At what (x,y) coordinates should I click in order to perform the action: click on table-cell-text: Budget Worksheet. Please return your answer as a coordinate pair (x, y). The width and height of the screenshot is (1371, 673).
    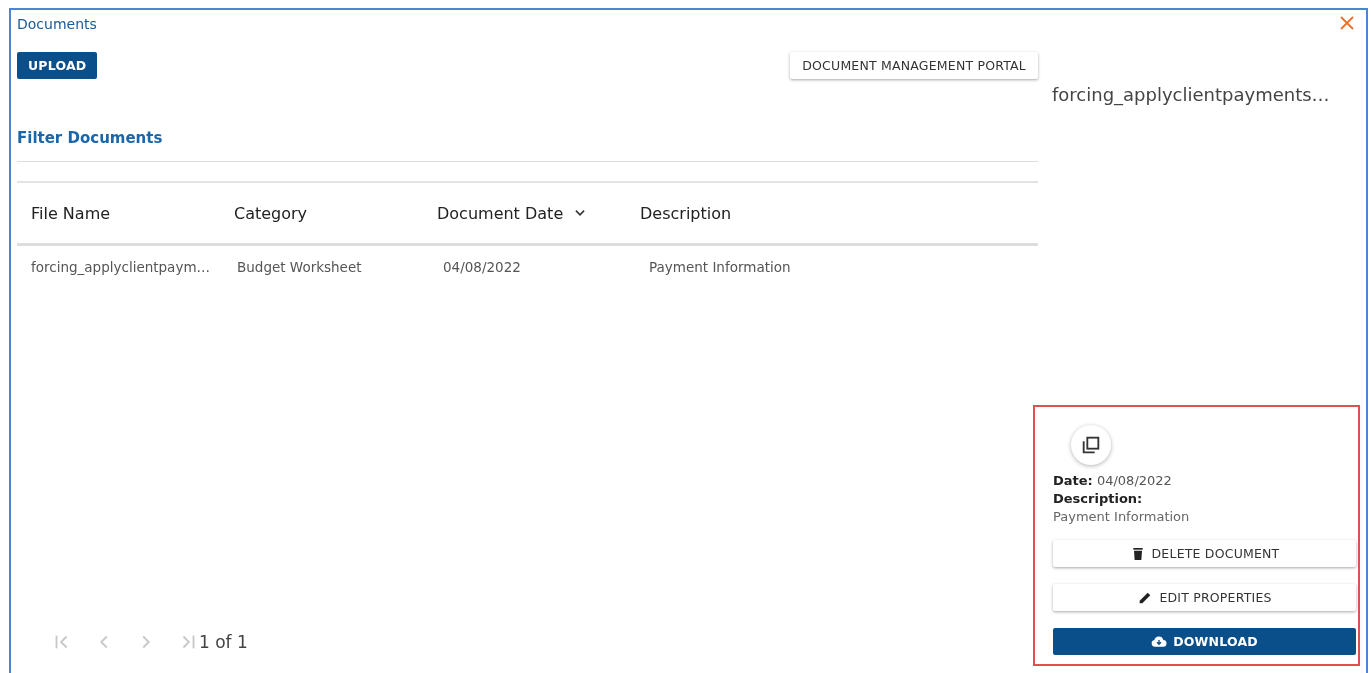
    Looking at the image, I should click on (299, 267).